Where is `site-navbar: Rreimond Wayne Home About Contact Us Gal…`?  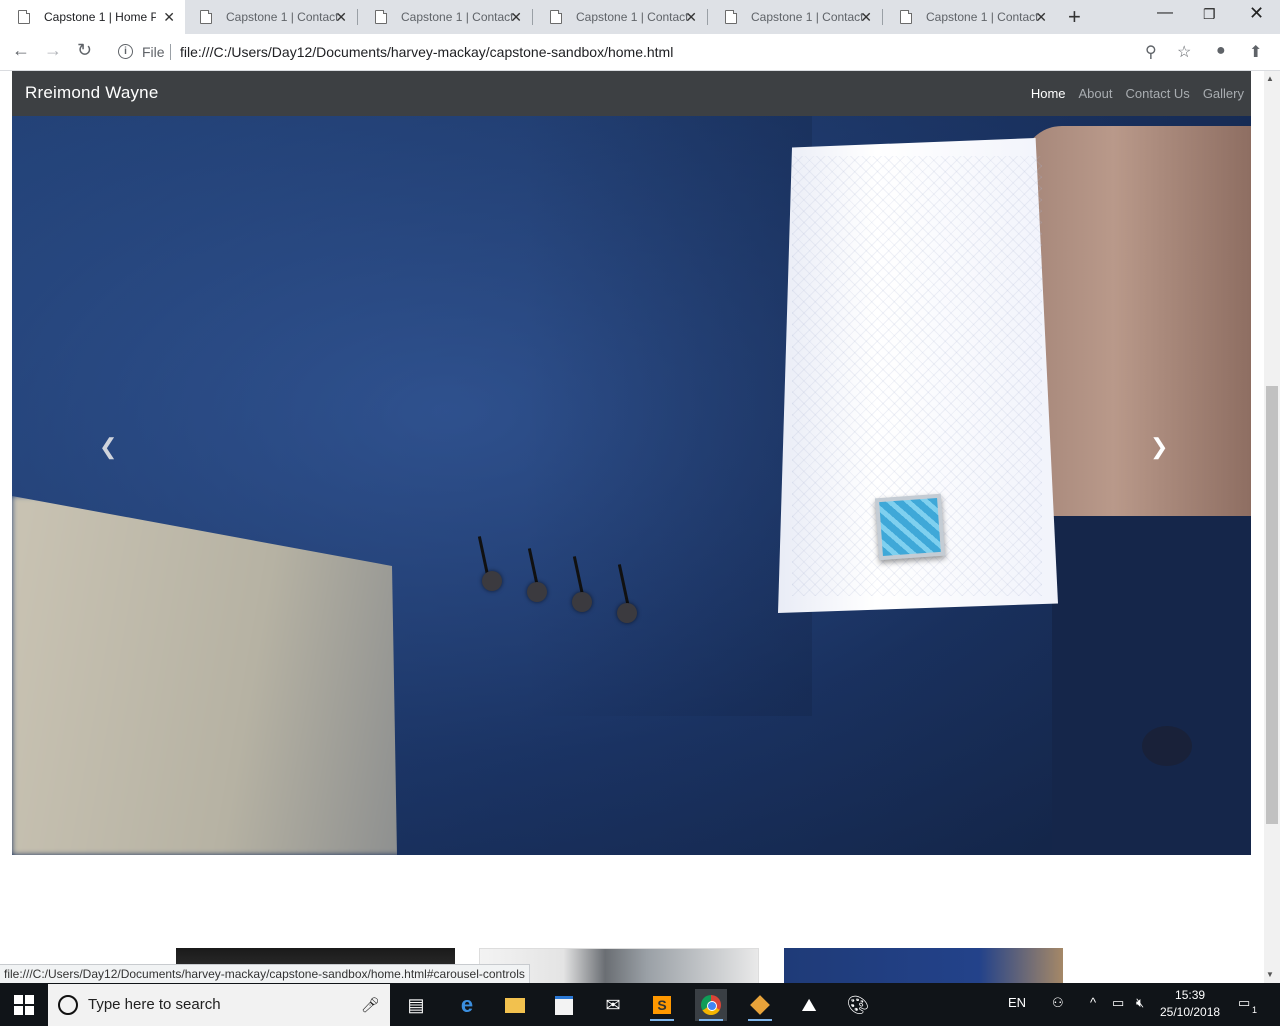 site-navbar: Rreimond Wayne Home About Contact Us Gal… is located at coordinates (631, 93).